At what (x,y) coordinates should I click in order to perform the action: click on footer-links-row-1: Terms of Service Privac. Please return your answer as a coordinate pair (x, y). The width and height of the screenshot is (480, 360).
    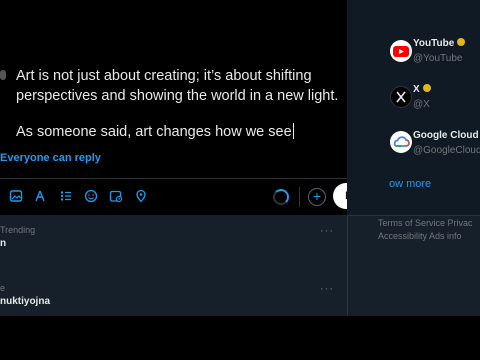
    Looking at the image, I should click on (425, 223).